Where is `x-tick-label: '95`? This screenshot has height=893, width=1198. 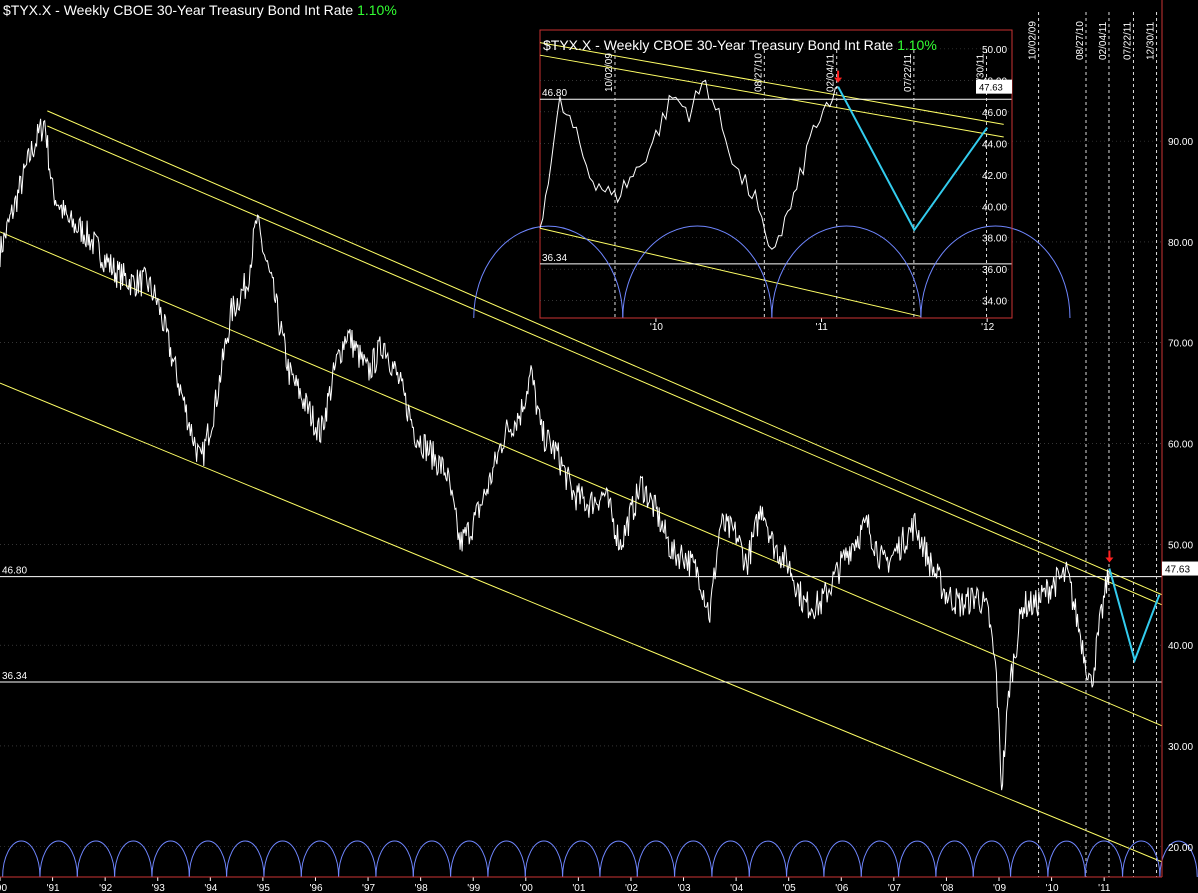
x-tick-label: '95 is located at coordinates (263, 888).